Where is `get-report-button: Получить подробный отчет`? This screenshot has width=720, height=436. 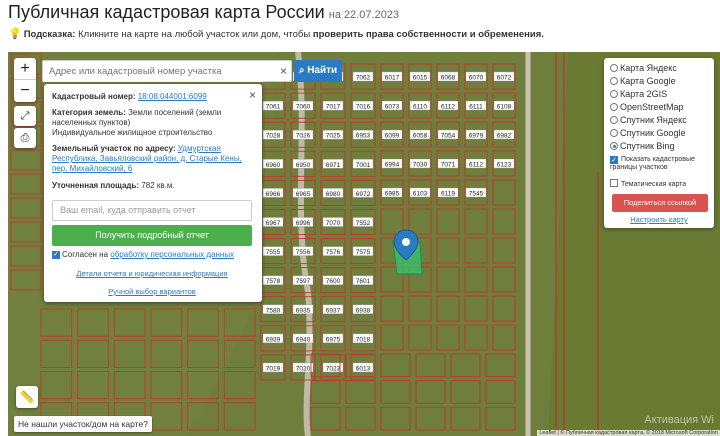 get-report-button: Получить подробный отчет is located at coordinates (152, 235).